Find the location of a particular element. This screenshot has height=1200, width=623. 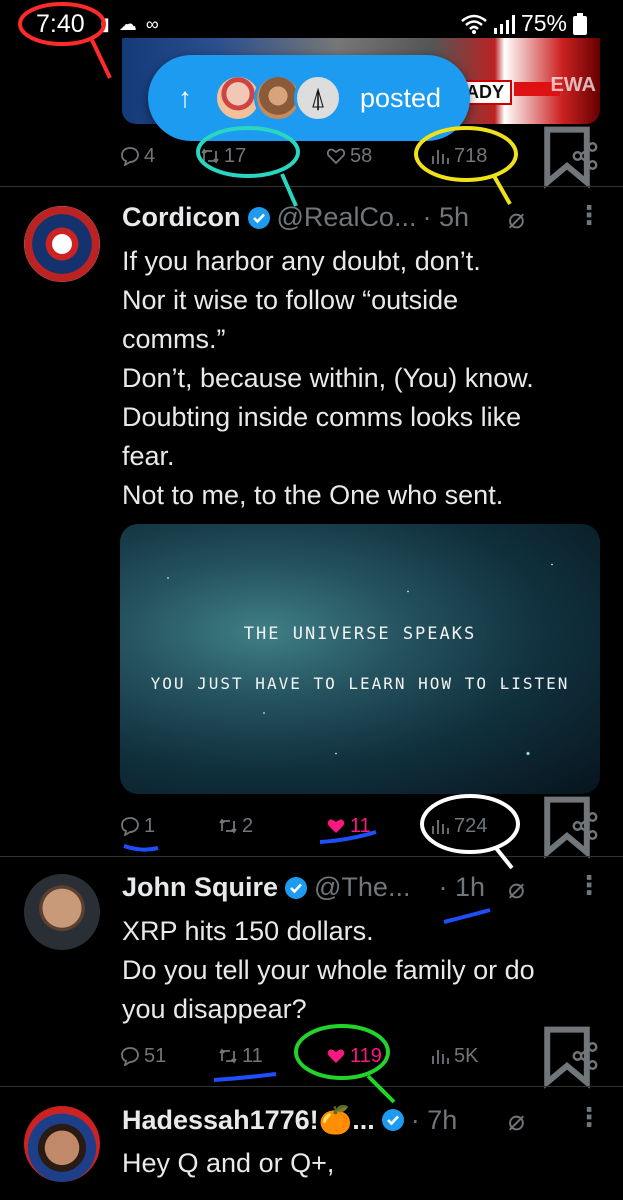

tweet-text: Hey Q and or Q+, is located at coordinates (362, 1163).